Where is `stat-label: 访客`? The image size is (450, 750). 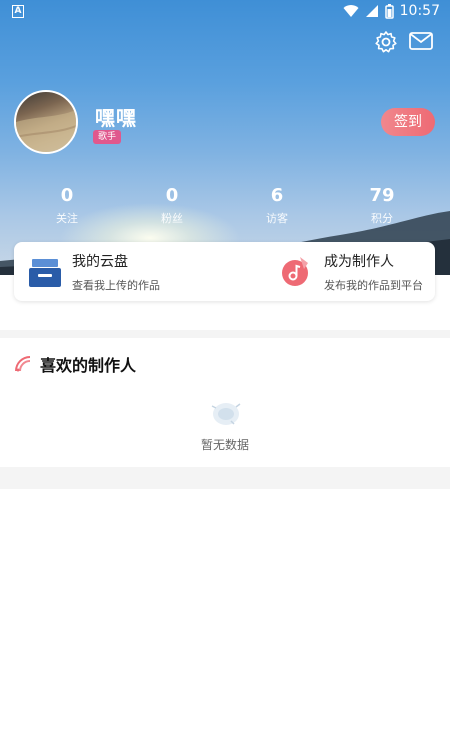
stat-label: 访客 is located at coordinates (277, 218).